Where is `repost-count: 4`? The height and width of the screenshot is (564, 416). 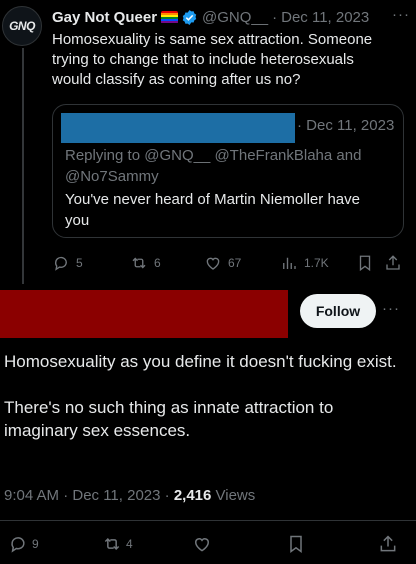
repost-count: 4 is located at coordinates (129, 544).